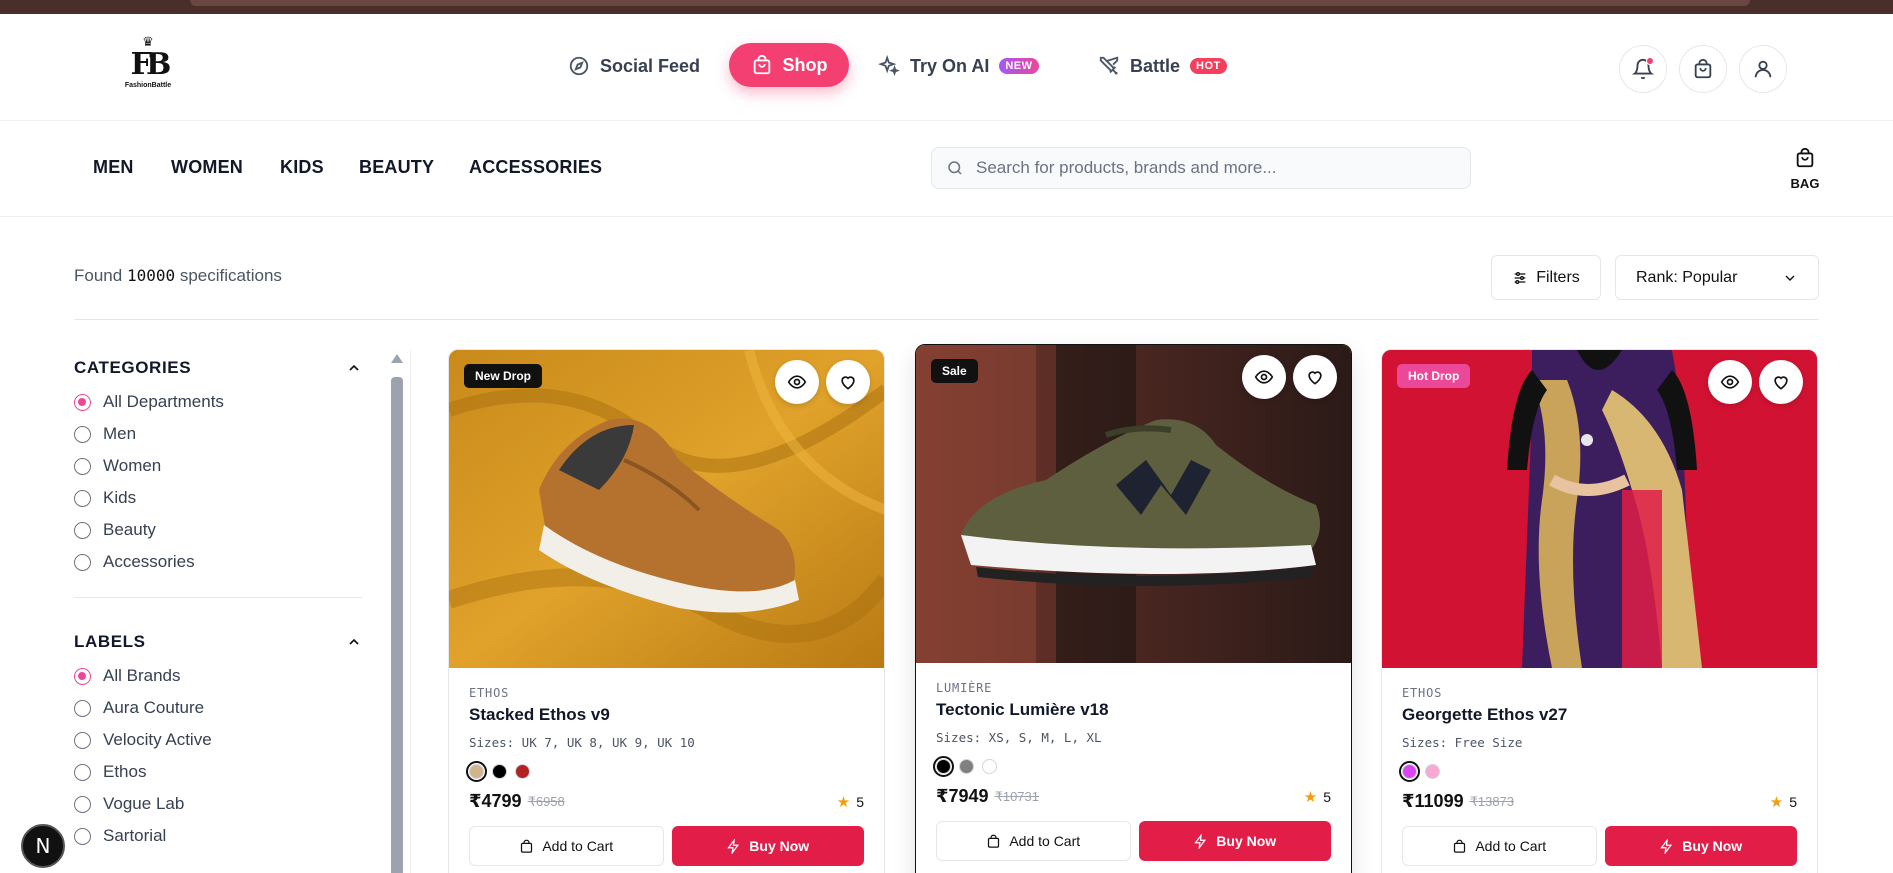 Image resolution: width=1893 pixels, height=873 pixels. What do you see at coordinates (1687, 277) in the screenshot?
I see `sort-value: Rank: Popular` at bounding box center [1687, 277].